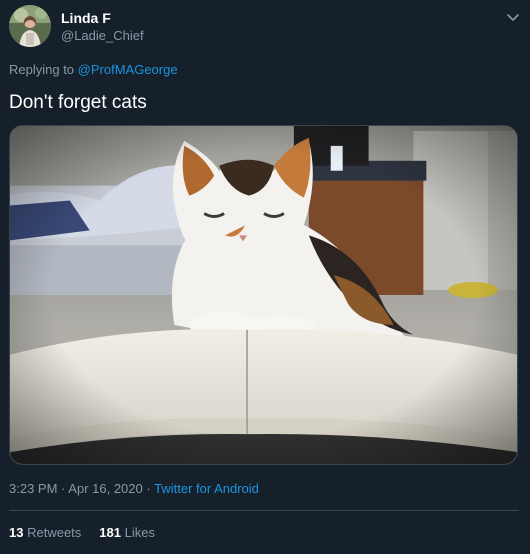  I want to click on replying-to: Replying to @ProfMAGeorge, so click(93, 70).